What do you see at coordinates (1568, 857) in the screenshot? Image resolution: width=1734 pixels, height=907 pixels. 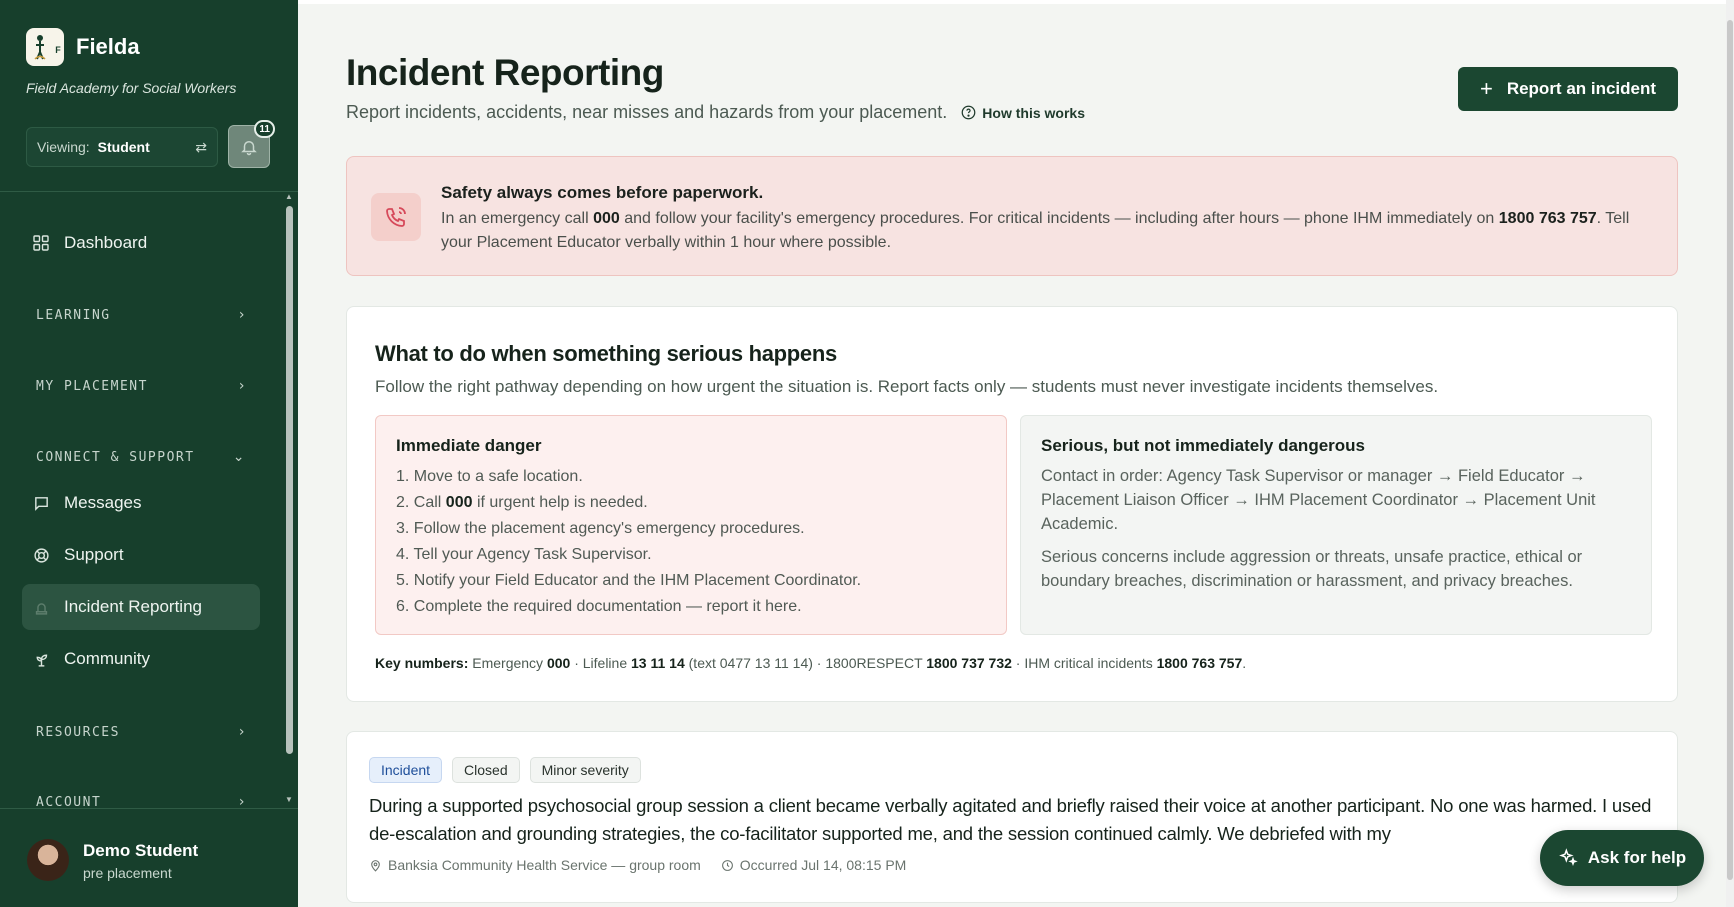 I see `sparkle-icon` at bounding box center [1568, 857].